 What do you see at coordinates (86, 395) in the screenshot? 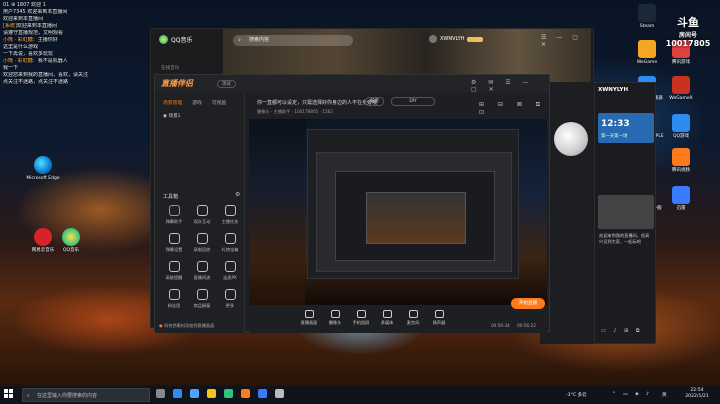
I see `taskbar-search-input: ⌕ 在这里输入你要搜索的内容` at bounding box center [86, 395].